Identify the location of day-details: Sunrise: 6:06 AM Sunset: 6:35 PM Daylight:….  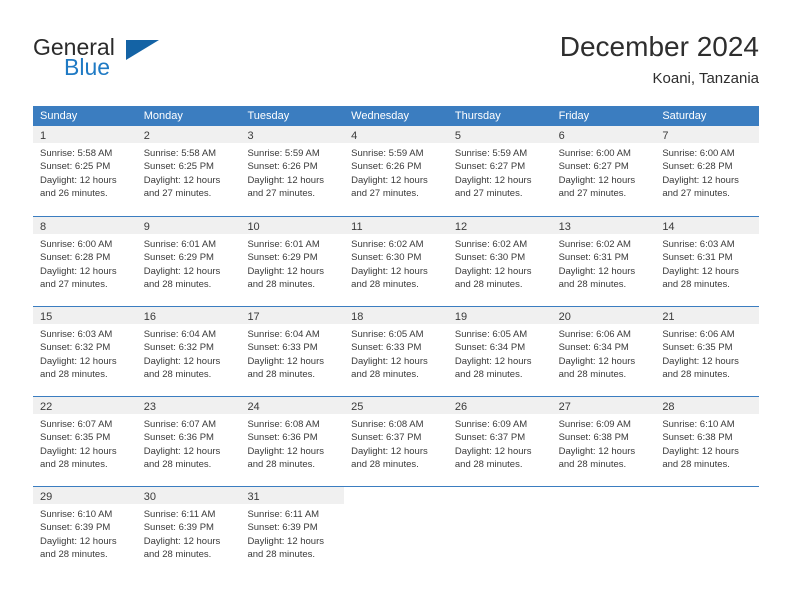
(707, 353).